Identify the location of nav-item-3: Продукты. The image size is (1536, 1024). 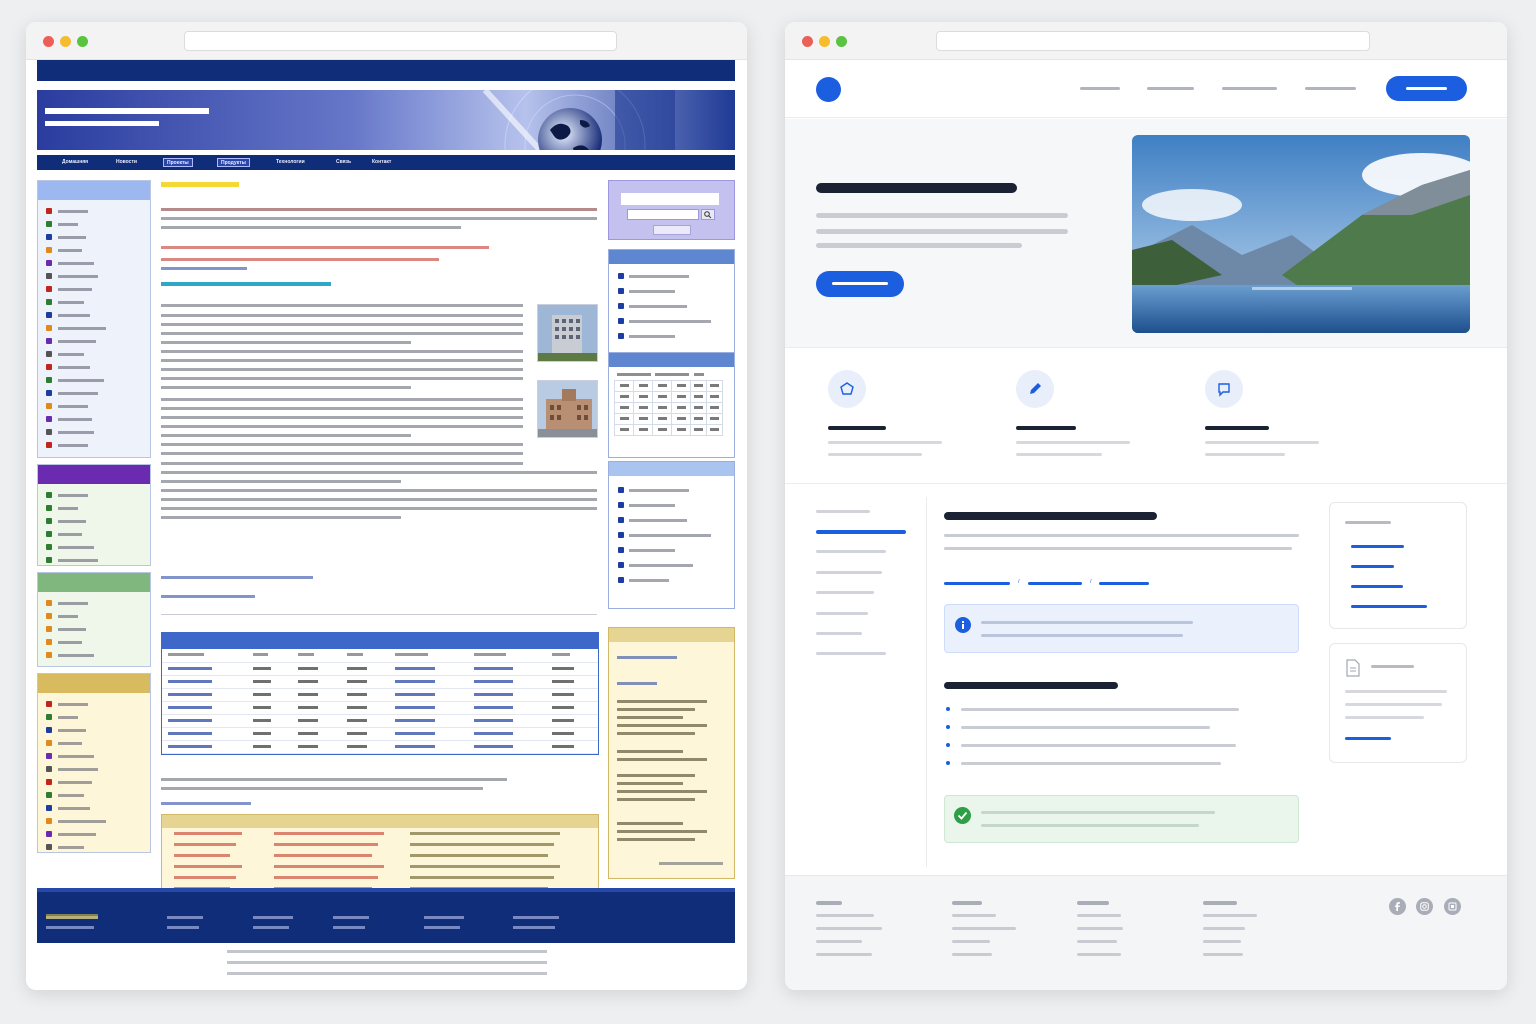
(233, 162).